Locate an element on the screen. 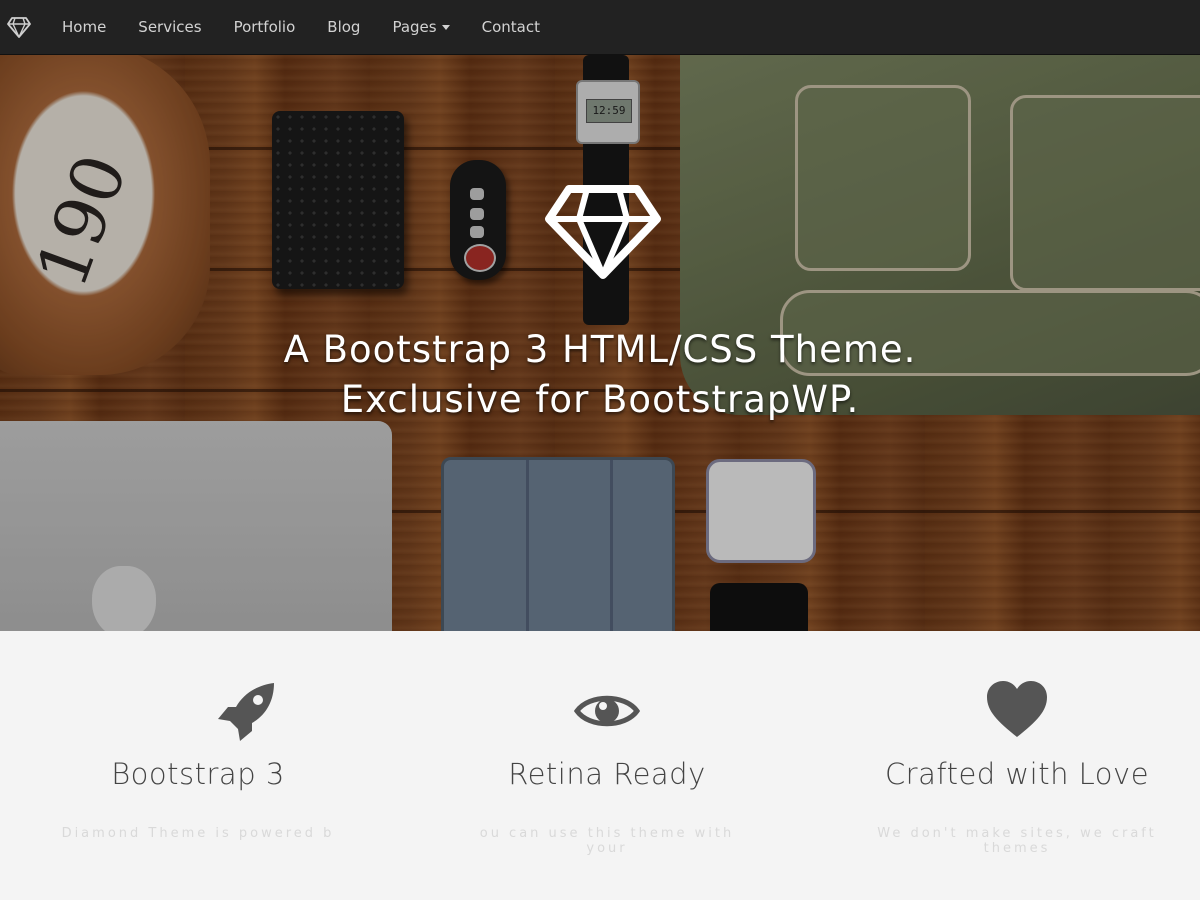 The height and width of the screenshot is (900, 1200). nav-blog: Blog is located at coordinates (343, 27).